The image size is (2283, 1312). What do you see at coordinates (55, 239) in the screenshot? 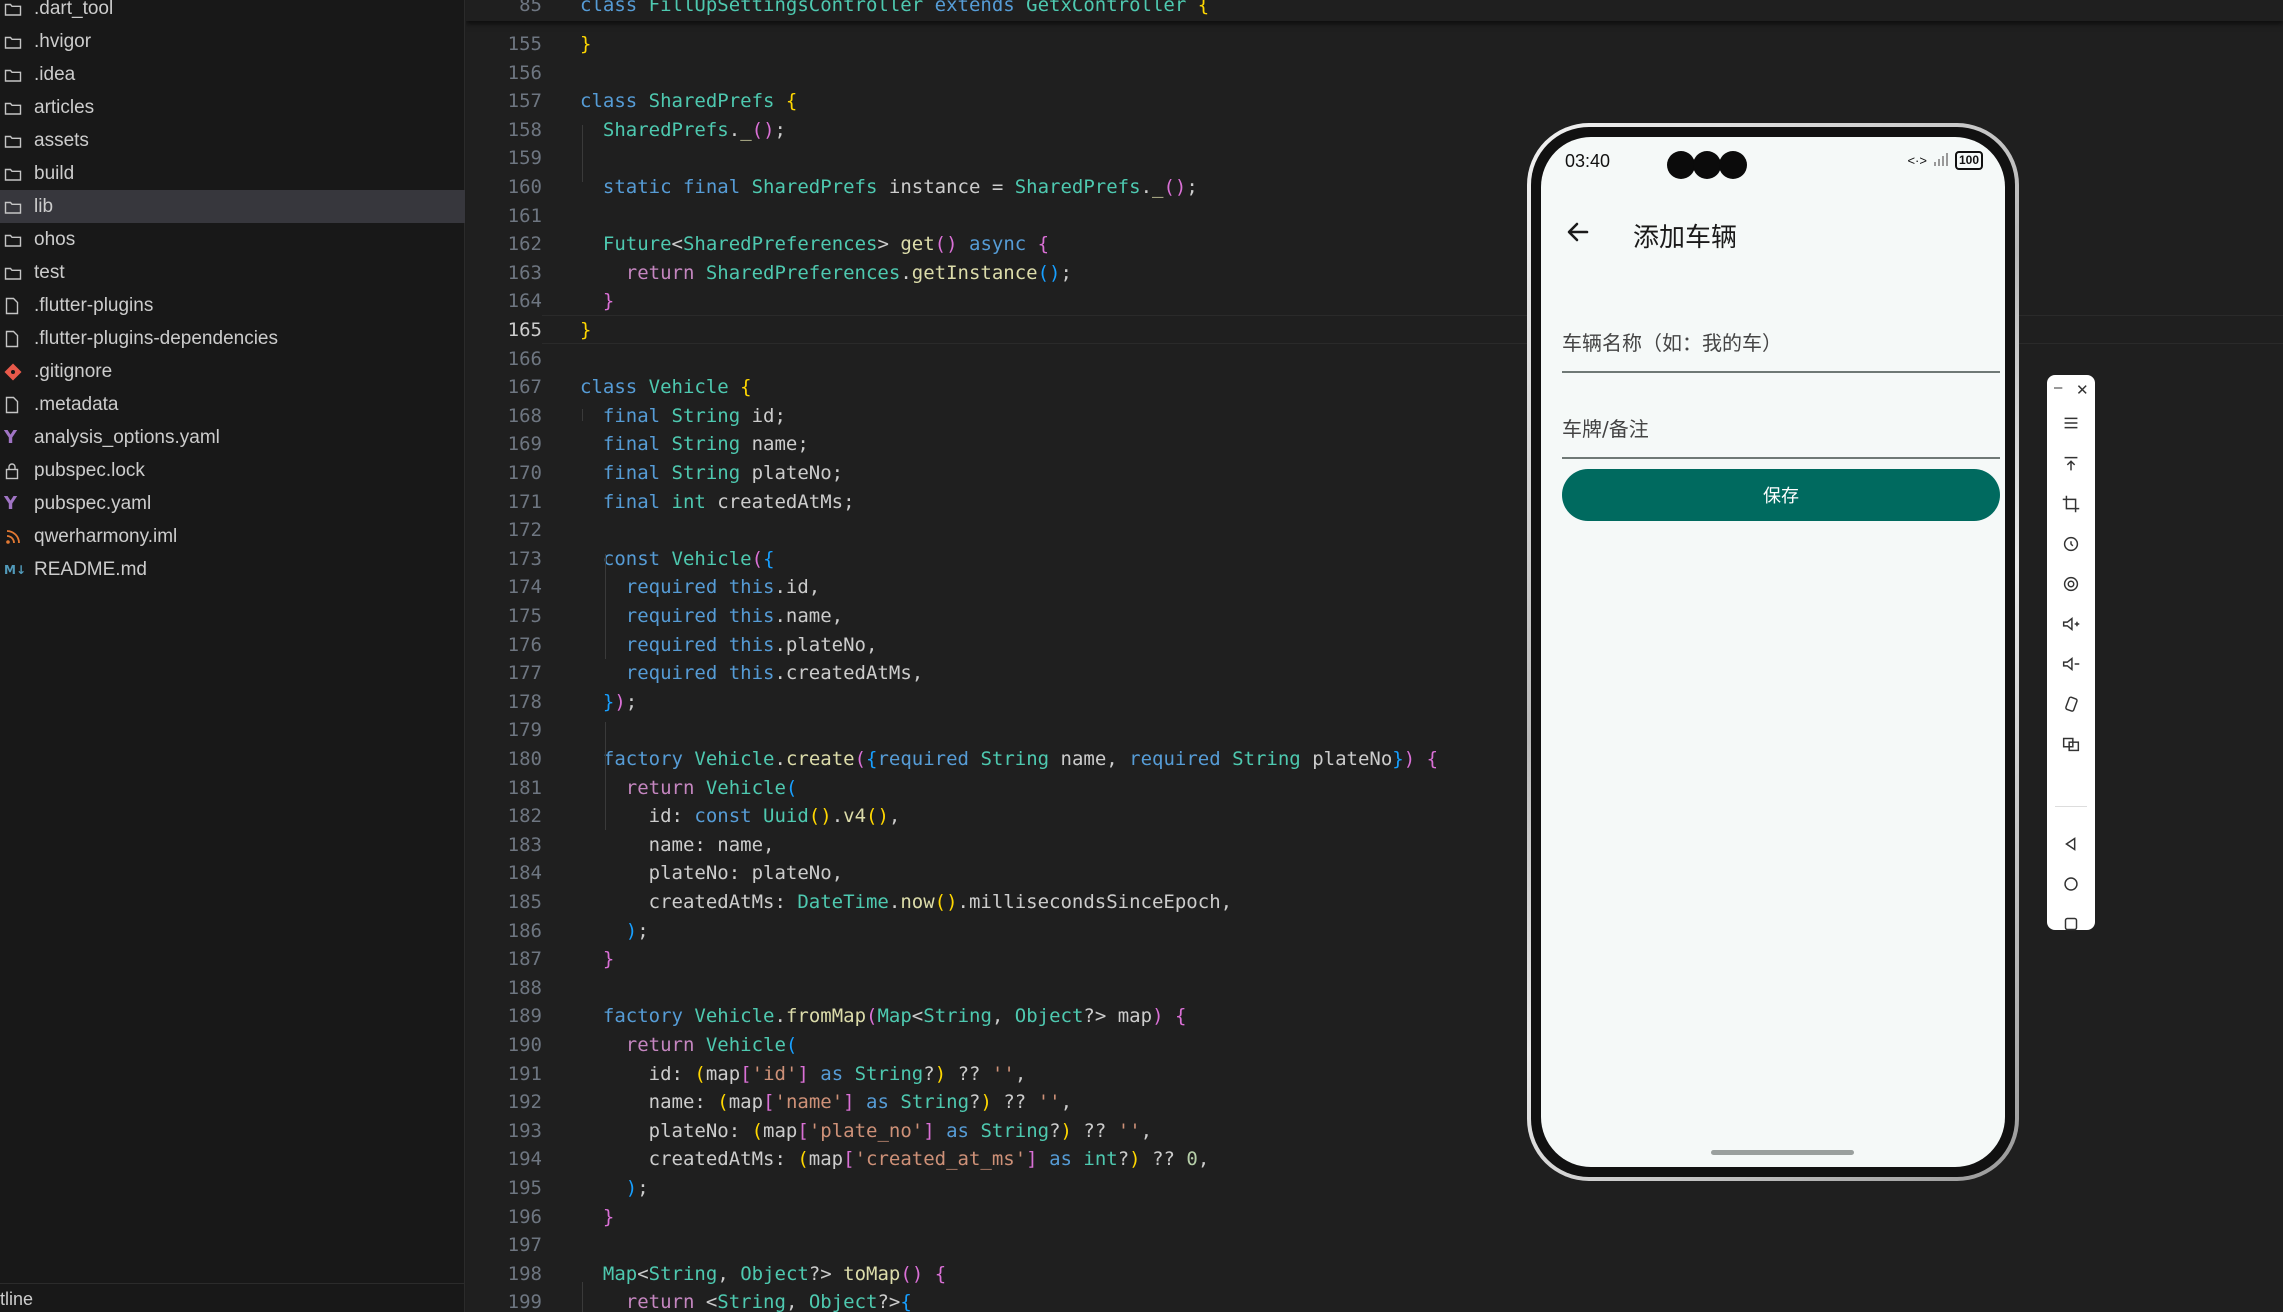
I see `tree-item-label: ohos` at bounding box center [55, 239].